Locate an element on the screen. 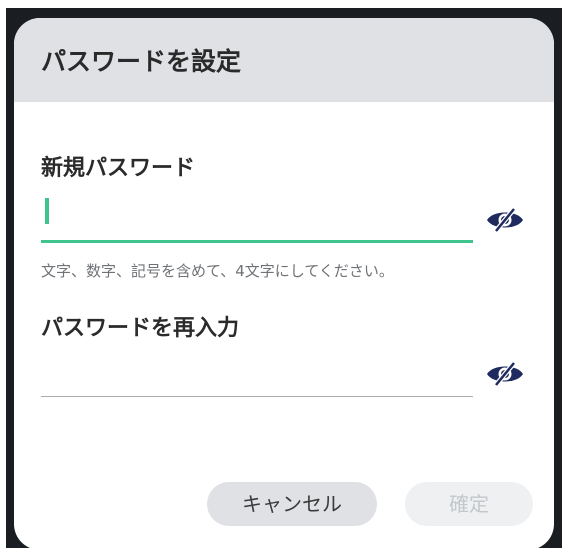 This screenshot has height=556, width=568. confirm-password-underline is located at coordinates (257, 396).